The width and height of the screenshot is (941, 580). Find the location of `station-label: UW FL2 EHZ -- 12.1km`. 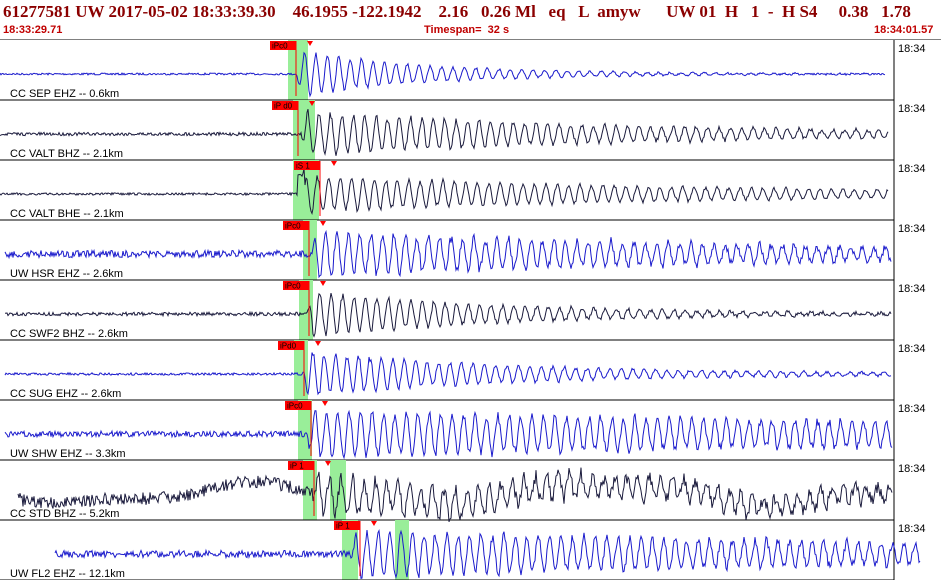

station-label: UW FL2 EHZ -- 12.1km is located at coordinates (67, 574).